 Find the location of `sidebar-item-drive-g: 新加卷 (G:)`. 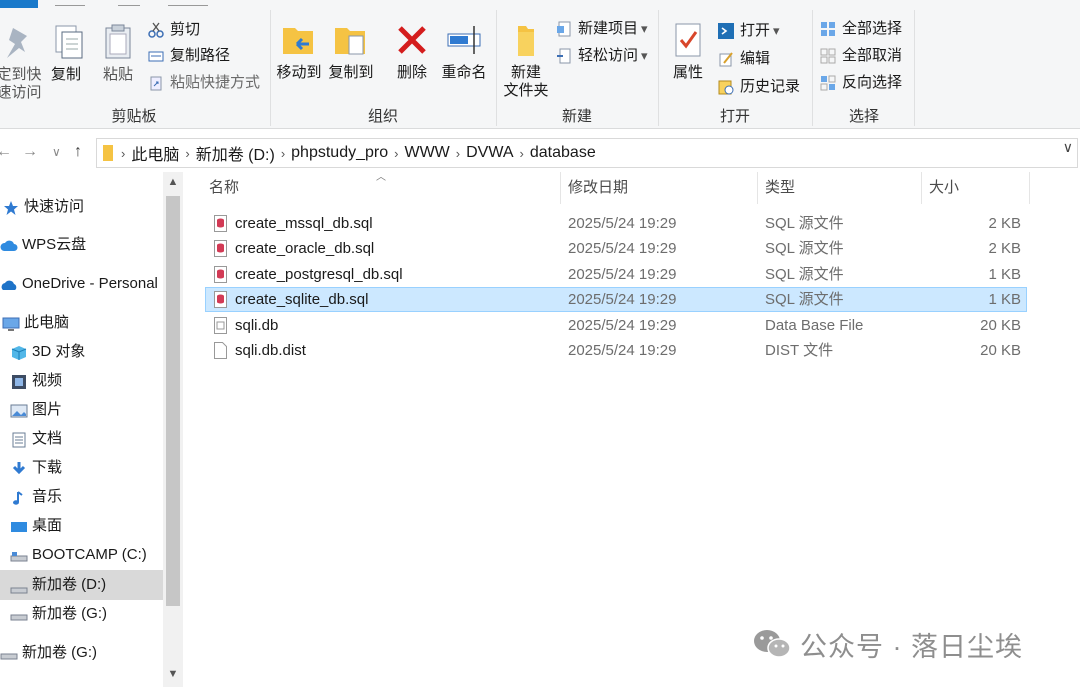

sidebar-item-drive-g: 新加卷 (G:) is located at coordinates (58, 614).